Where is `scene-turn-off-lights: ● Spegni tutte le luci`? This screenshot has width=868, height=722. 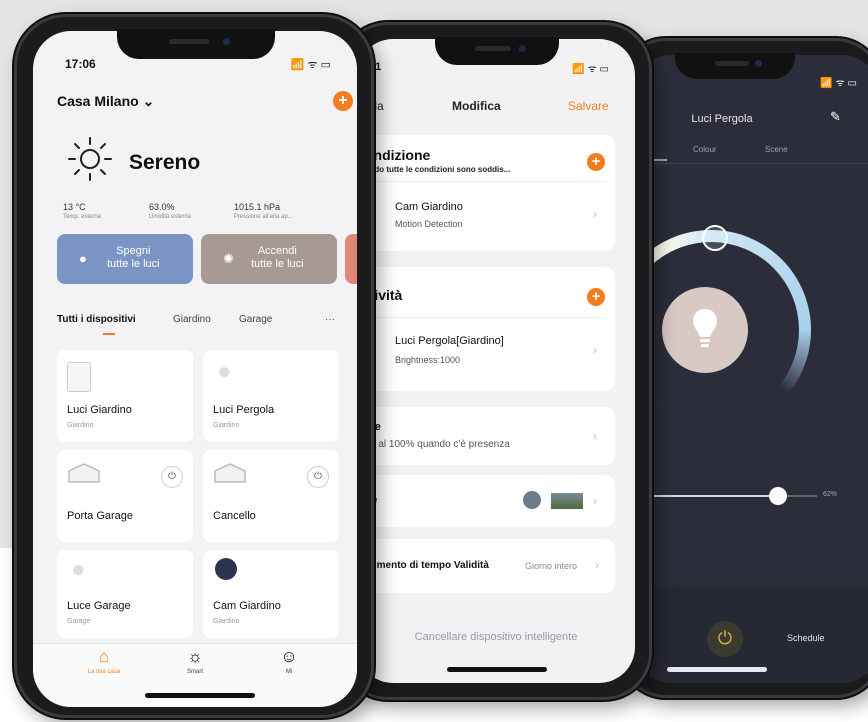
scene-turn-off-lights: ● Spegni tutte le luci is located at coordinates (125, 259).